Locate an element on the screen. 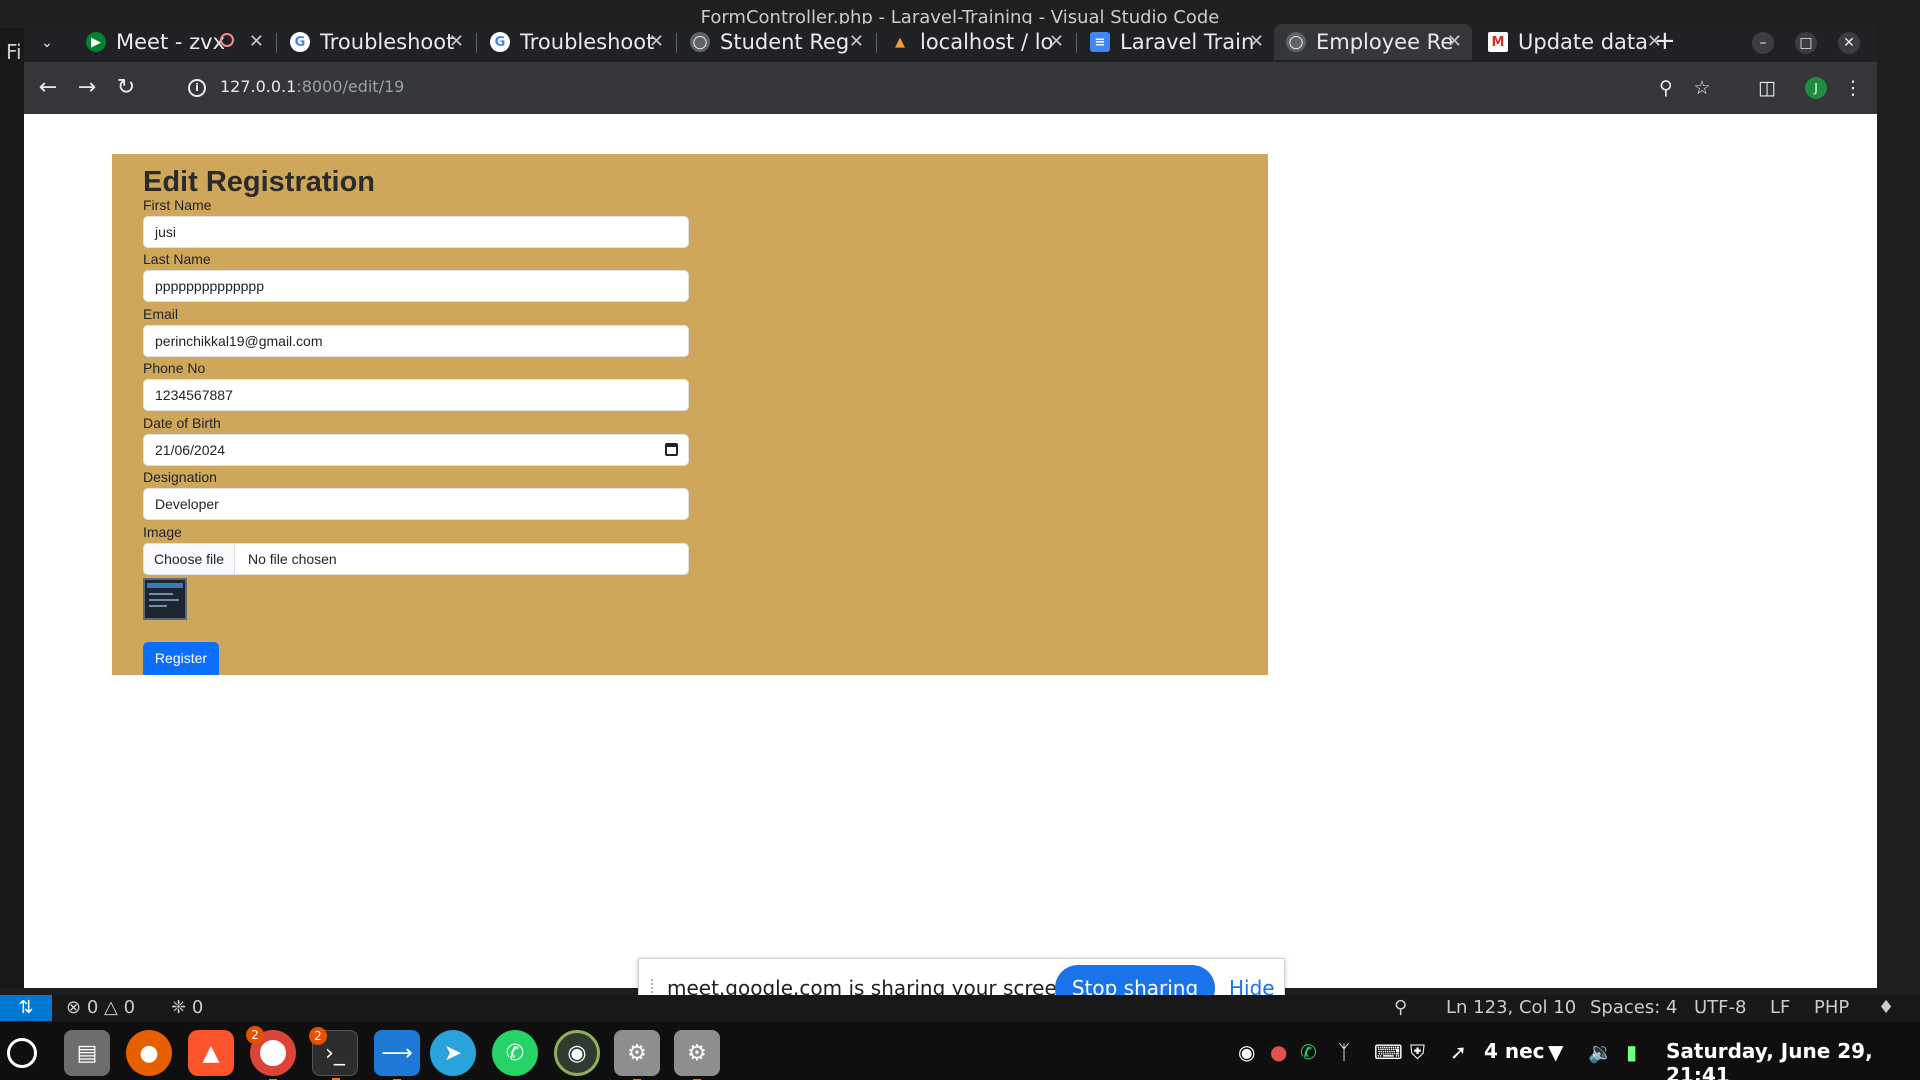 This screenshot has height=1080, width=1920. forward-arrow-icon: → is located at coordinates (87, 88).